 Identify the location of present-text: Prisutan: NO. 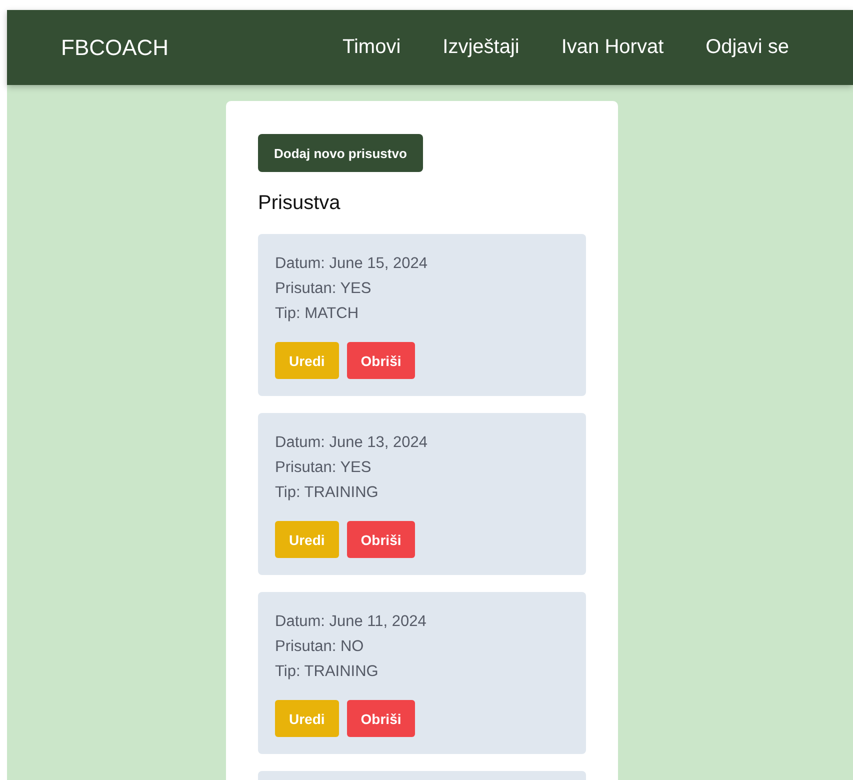
(320, 647).